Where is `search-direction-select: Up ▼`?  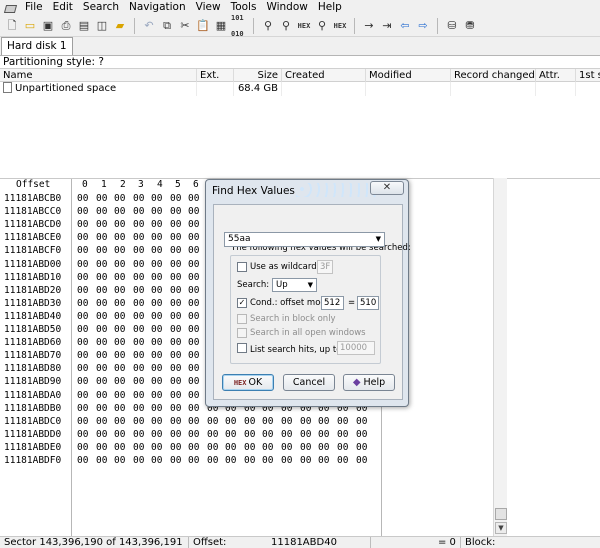
search-direction-select: Up ▼ is located at coordinates (294, 285).